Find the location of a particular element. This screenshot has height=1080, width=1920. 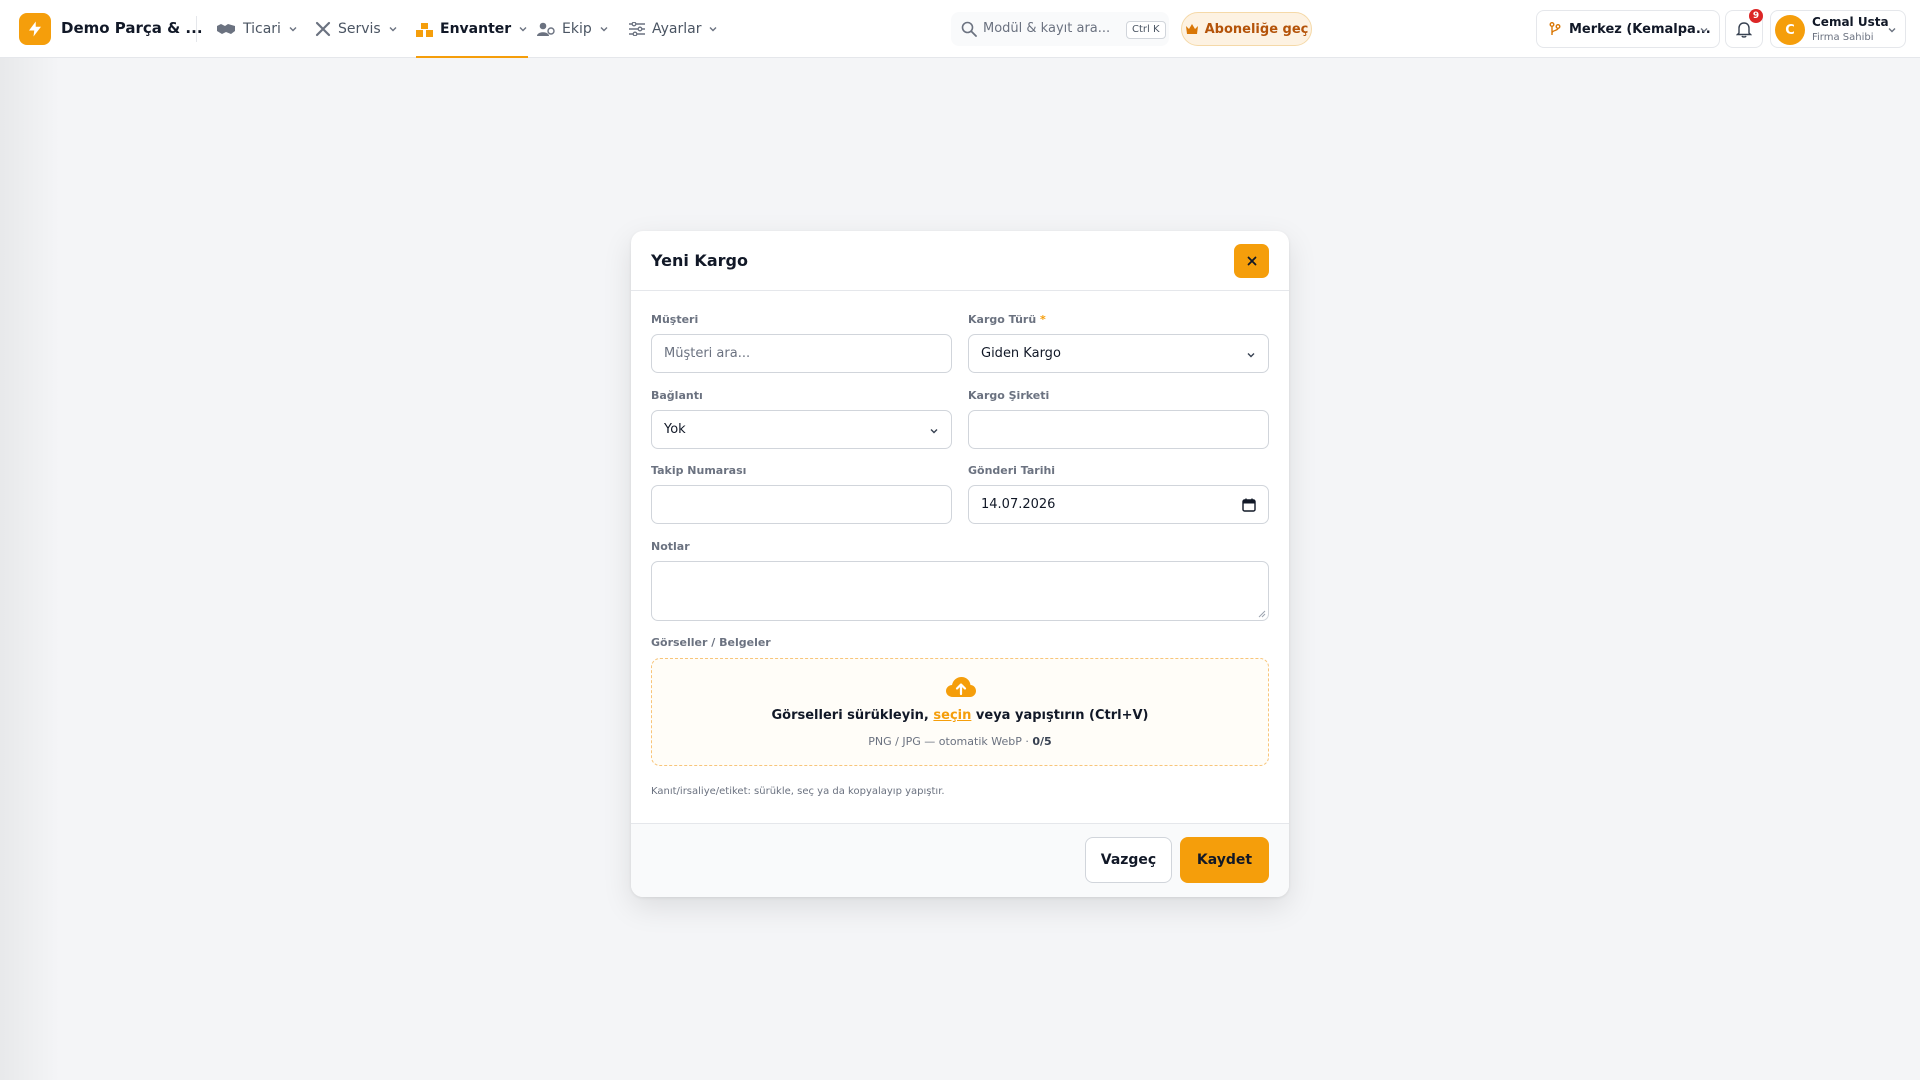

notes-textarea is located at coordinates (960, 591).